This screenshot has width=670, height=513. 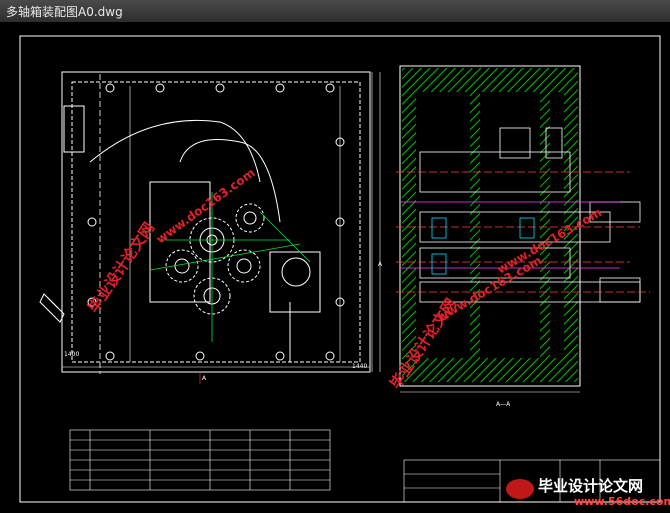 What do you see at coordinates (71, 354) in the screenshot?
I see `dim-bottom-left: 1400` at bounding box center [71, 354].